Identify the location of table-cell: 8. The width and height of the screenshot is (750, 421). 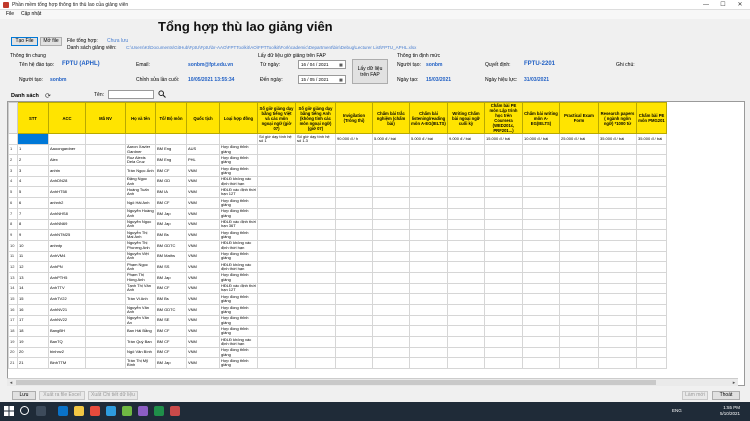
(33, 224).